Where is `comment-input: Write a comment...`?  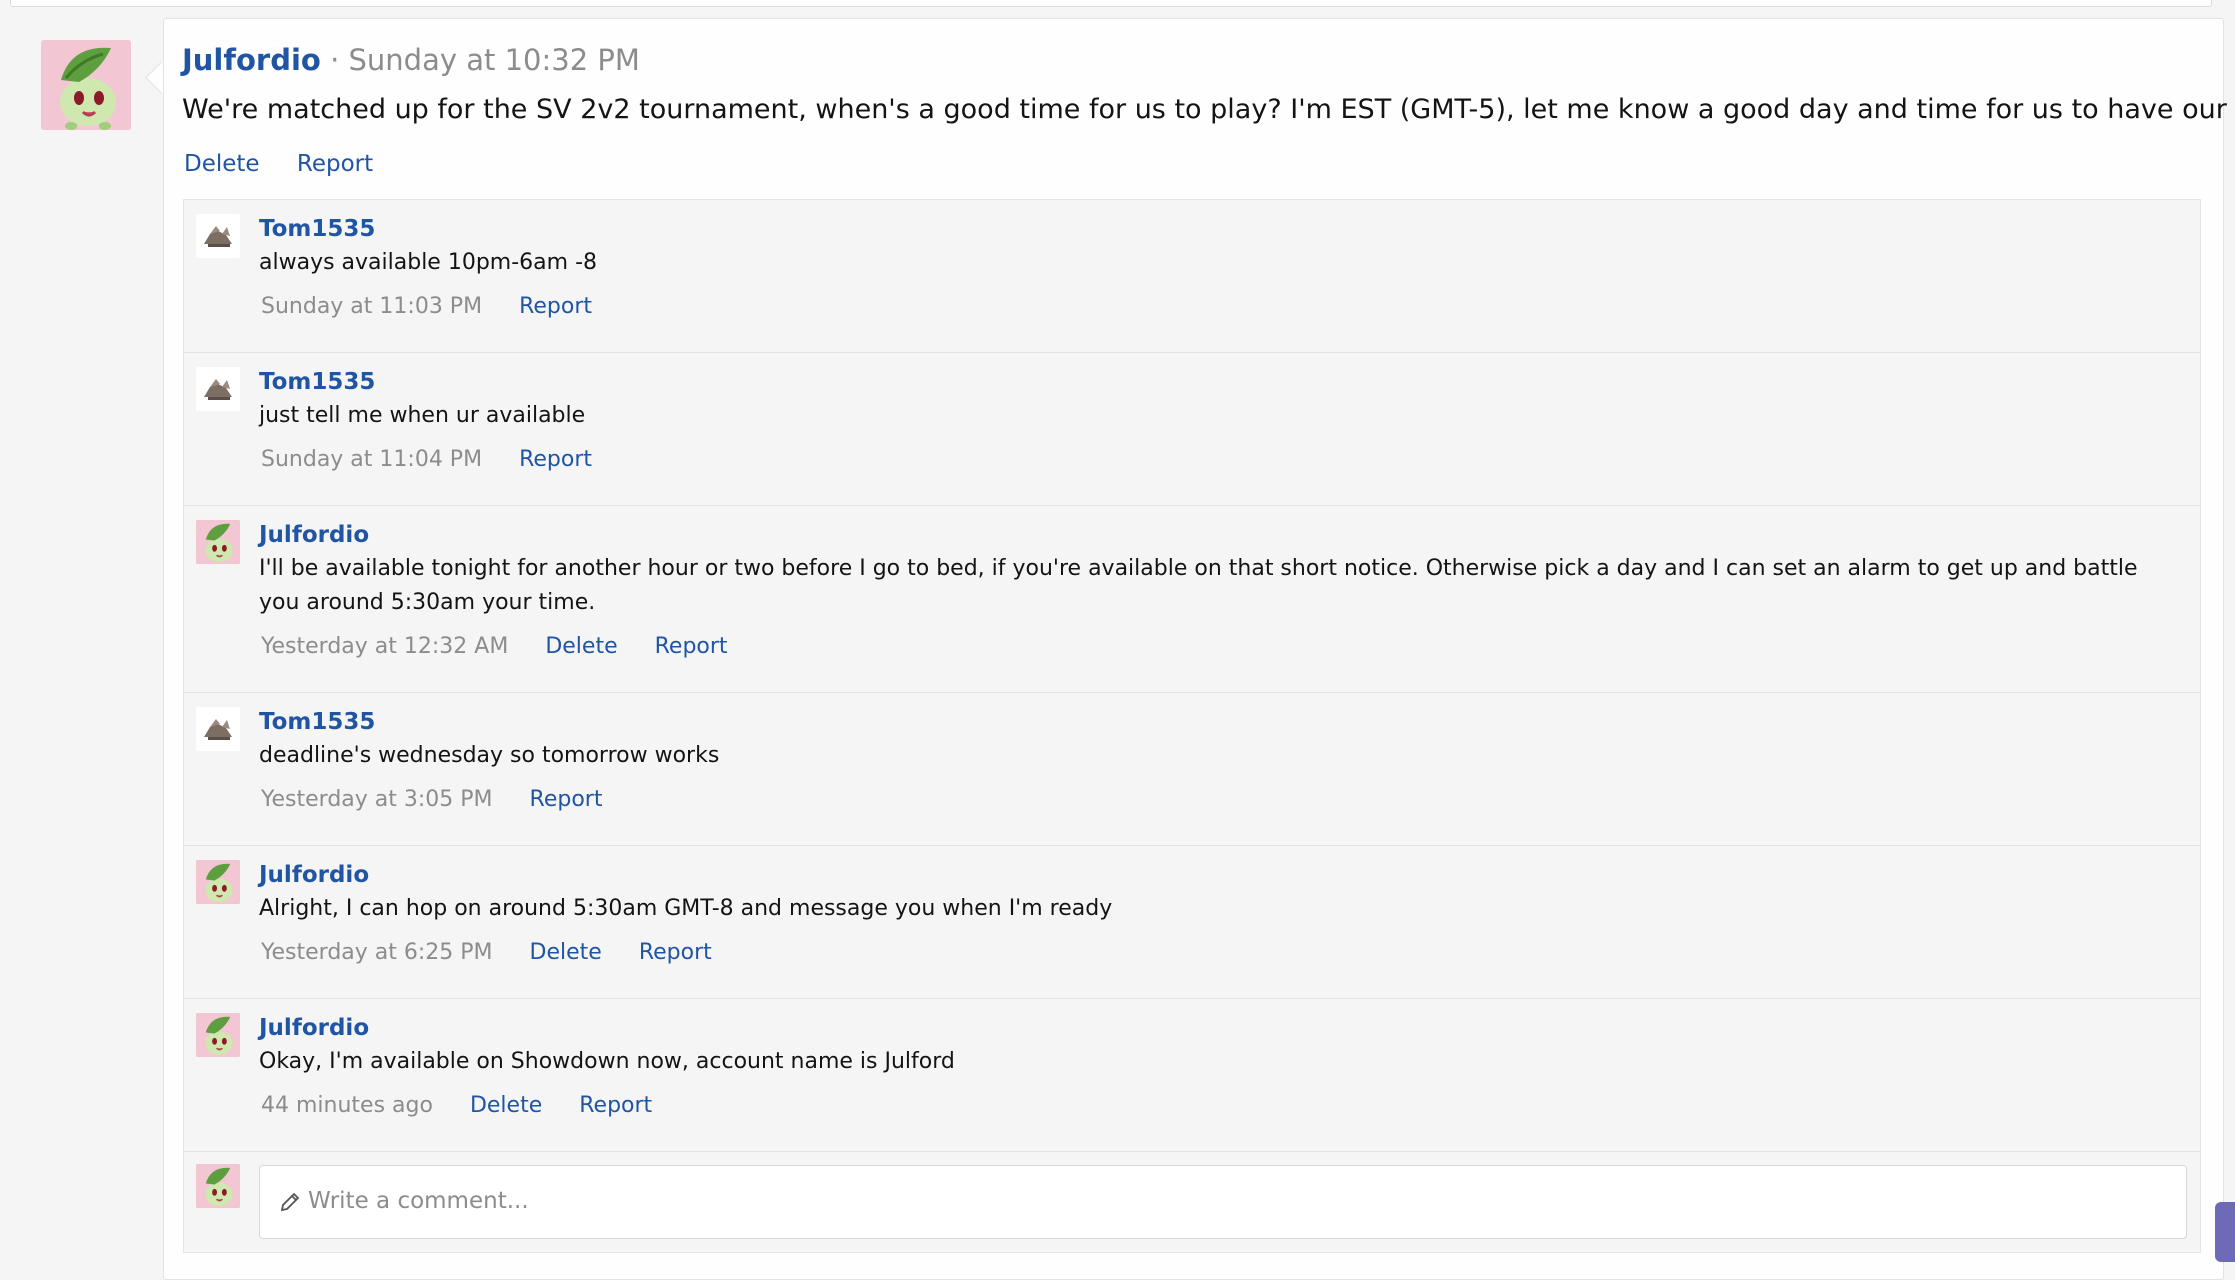 comment-input: Write a comment... is located at coordinates (1223, 1202).